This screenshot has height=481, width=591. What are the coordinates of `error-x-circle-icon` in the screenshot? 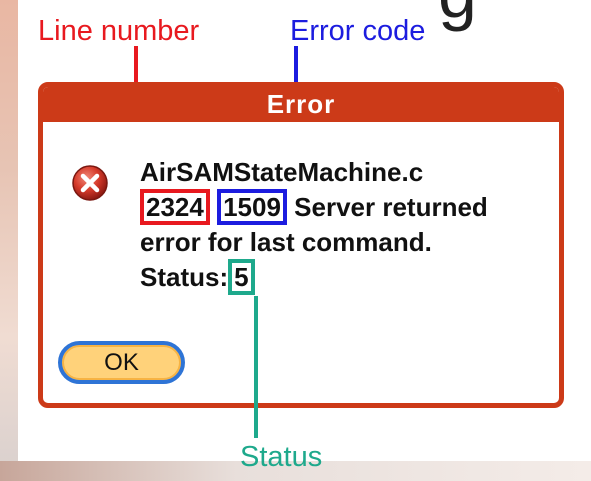 It's located at (90, 183).